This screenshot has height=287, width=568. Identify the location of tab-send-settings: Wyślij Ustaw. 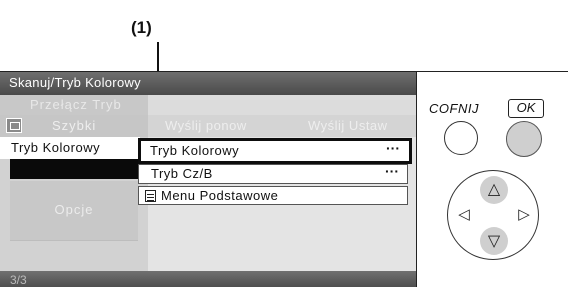
(348, 125).